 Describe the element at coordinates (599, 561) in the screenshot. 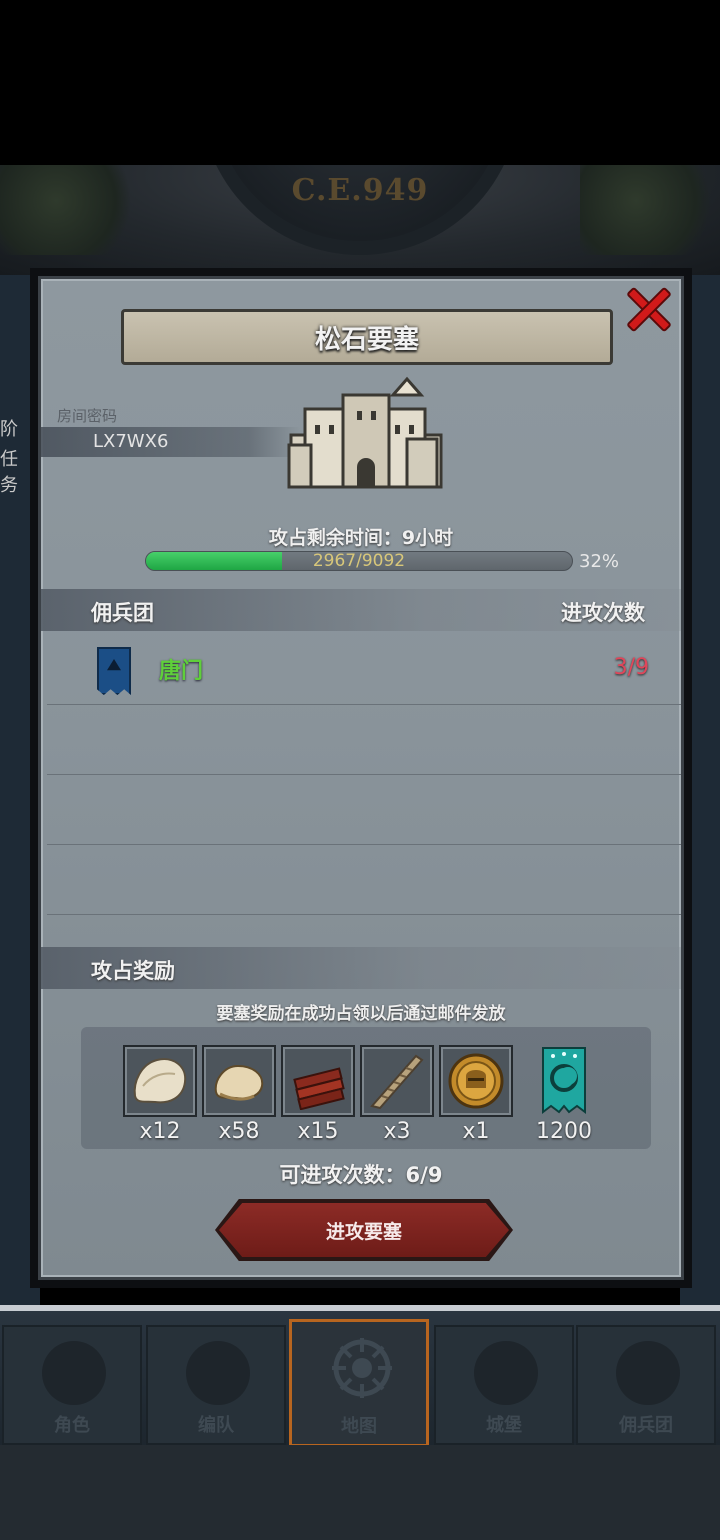

I see `capture-progress-percent: 32%` at that location.